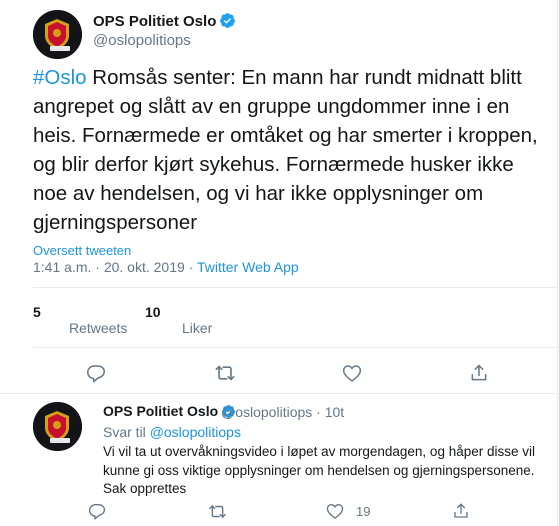 This screenshot has height=526, width=559. I want to click on reply-like-button, so click(335, 511).